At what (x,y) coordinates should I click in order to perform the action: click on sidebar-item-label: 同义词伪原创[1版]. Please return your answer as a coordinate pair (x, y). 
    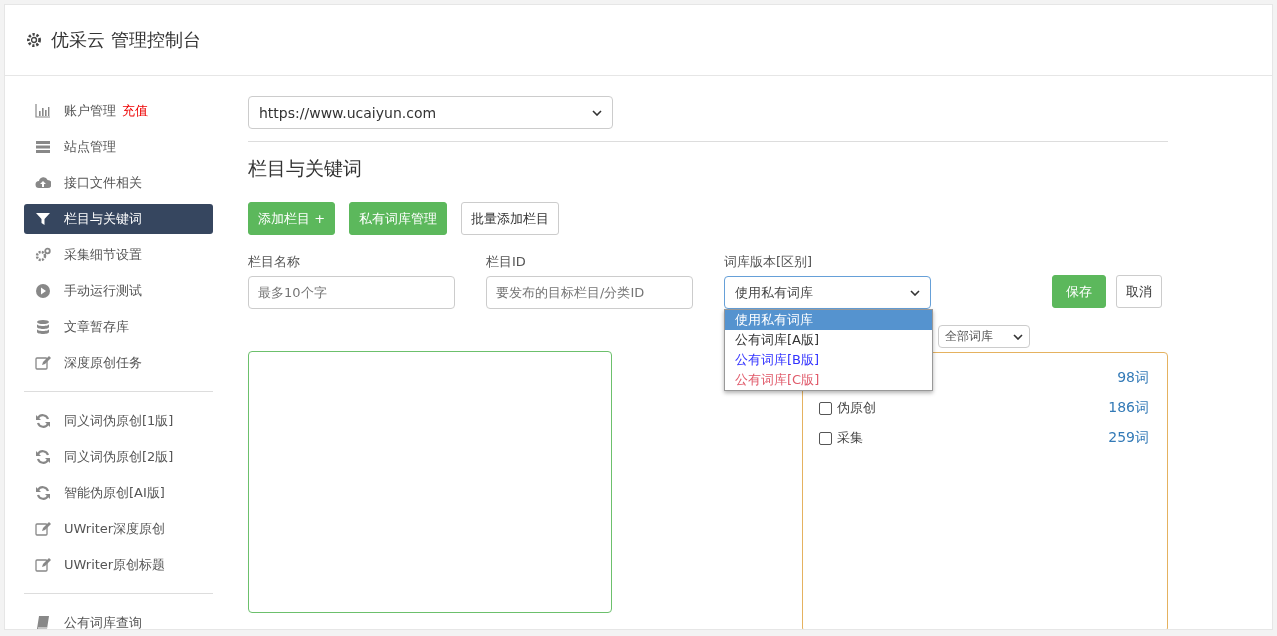
    Looking at the image, I should click on (119, 421).